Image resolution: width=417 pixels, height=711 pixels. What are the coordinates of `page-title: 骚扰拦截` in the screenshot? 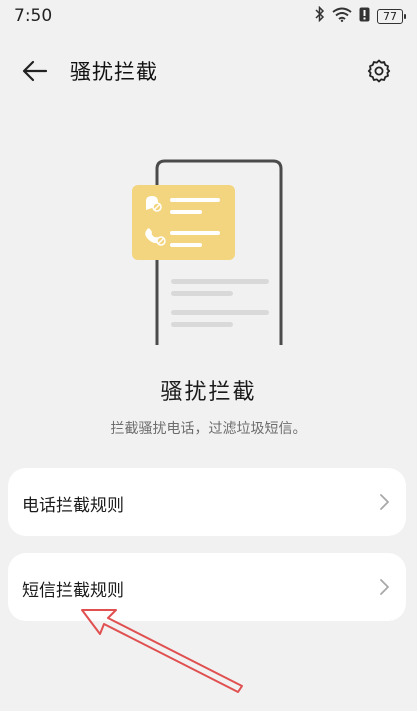 It's located at (114, 72).